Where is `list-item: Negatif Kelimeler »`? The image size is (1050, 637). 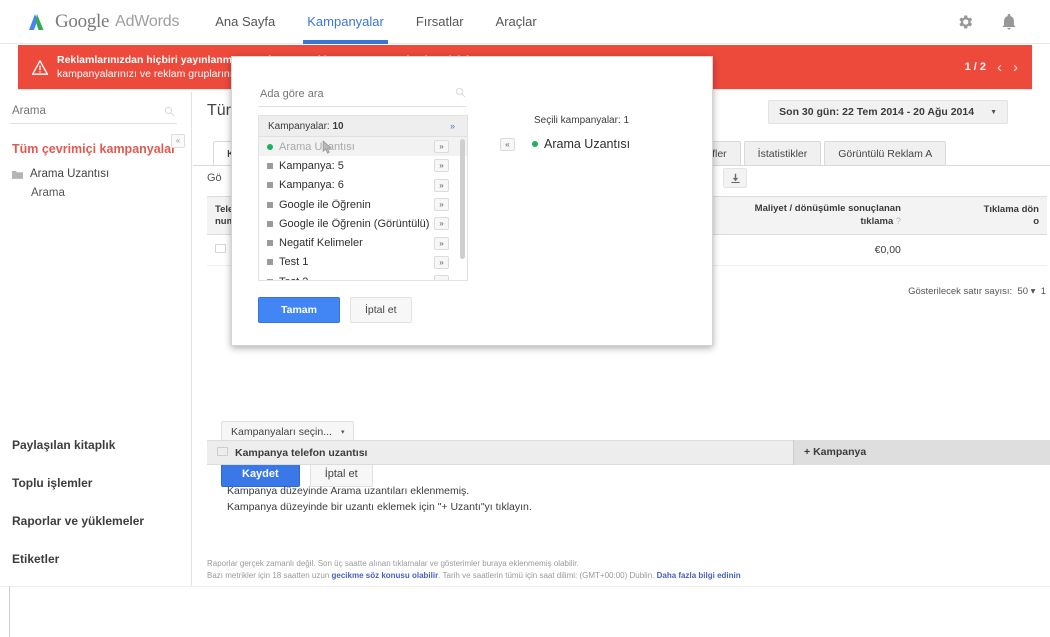 list-item: Negatif Kelimeler » is located at coordinates (363, 242).